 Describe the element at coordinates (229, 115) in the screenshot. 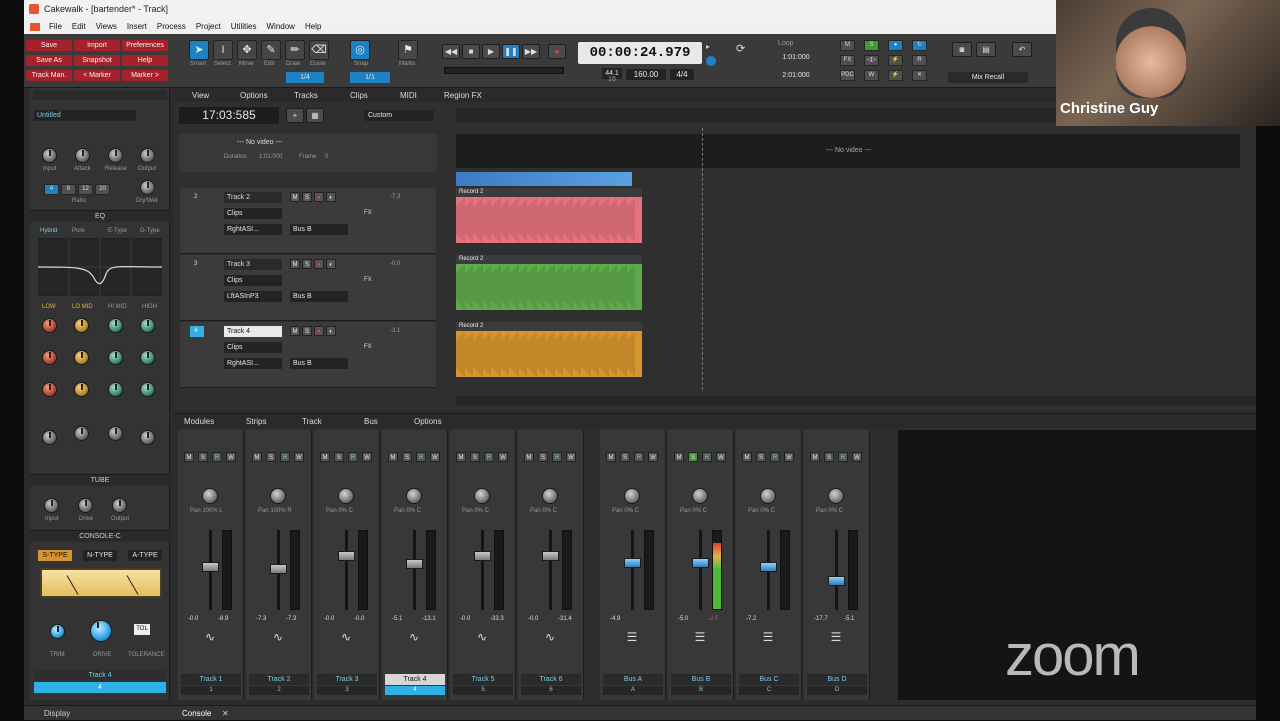

I see `now-time: 17:03:585` at that location.